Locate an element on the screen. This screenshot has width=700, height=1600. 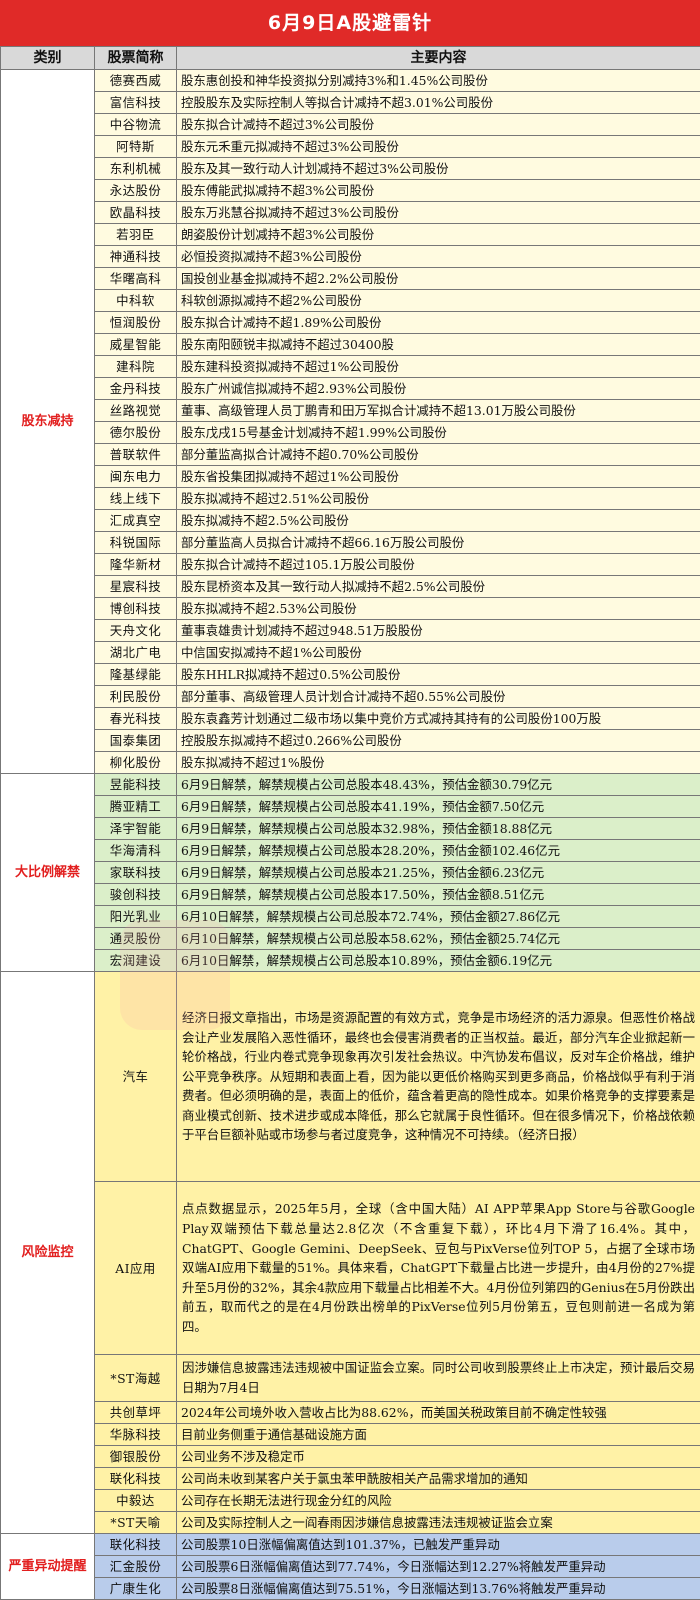
table-row: 通灵股份6月10日解禁，解禁规模占公司总股本58.62%，预估金额25.74亿元 is located at coordinates (350, 939).